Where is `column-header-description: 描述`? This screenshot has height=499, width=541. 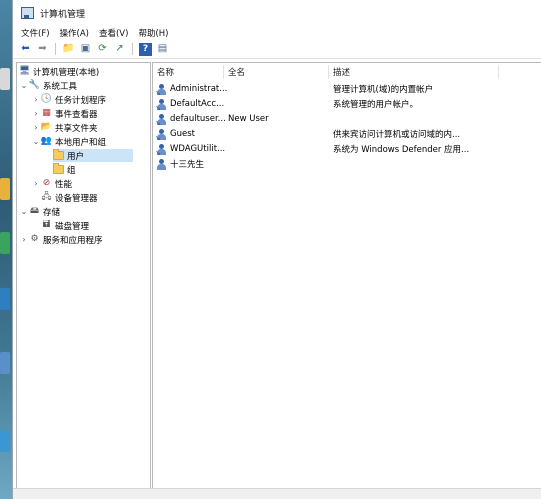 column-header-description: 描述 is located at coordinates (341, 72).